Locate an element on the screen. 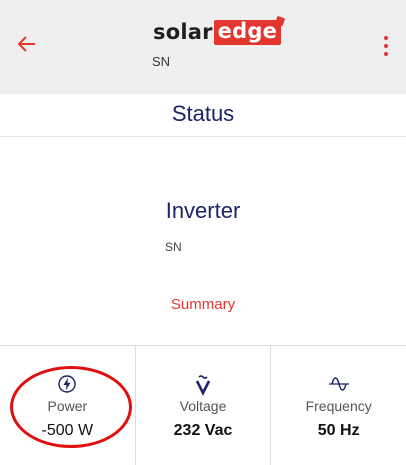 The height and width of the screenshot is (465, 406). power-bolt-icon is located at coordinates (67, 384).